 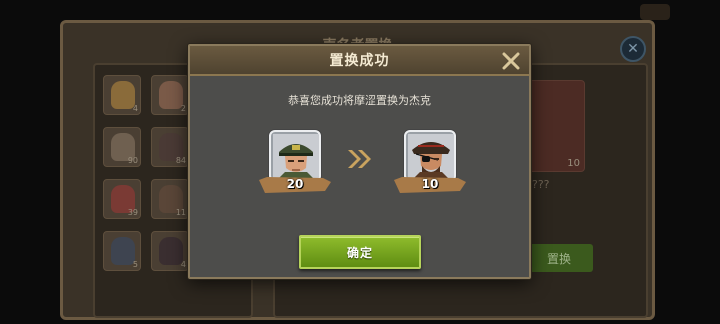 What do you see at coordinates (180, 212) in the screenshot?
I see `grid-card-count: 11` at bounding box center [180, 212].